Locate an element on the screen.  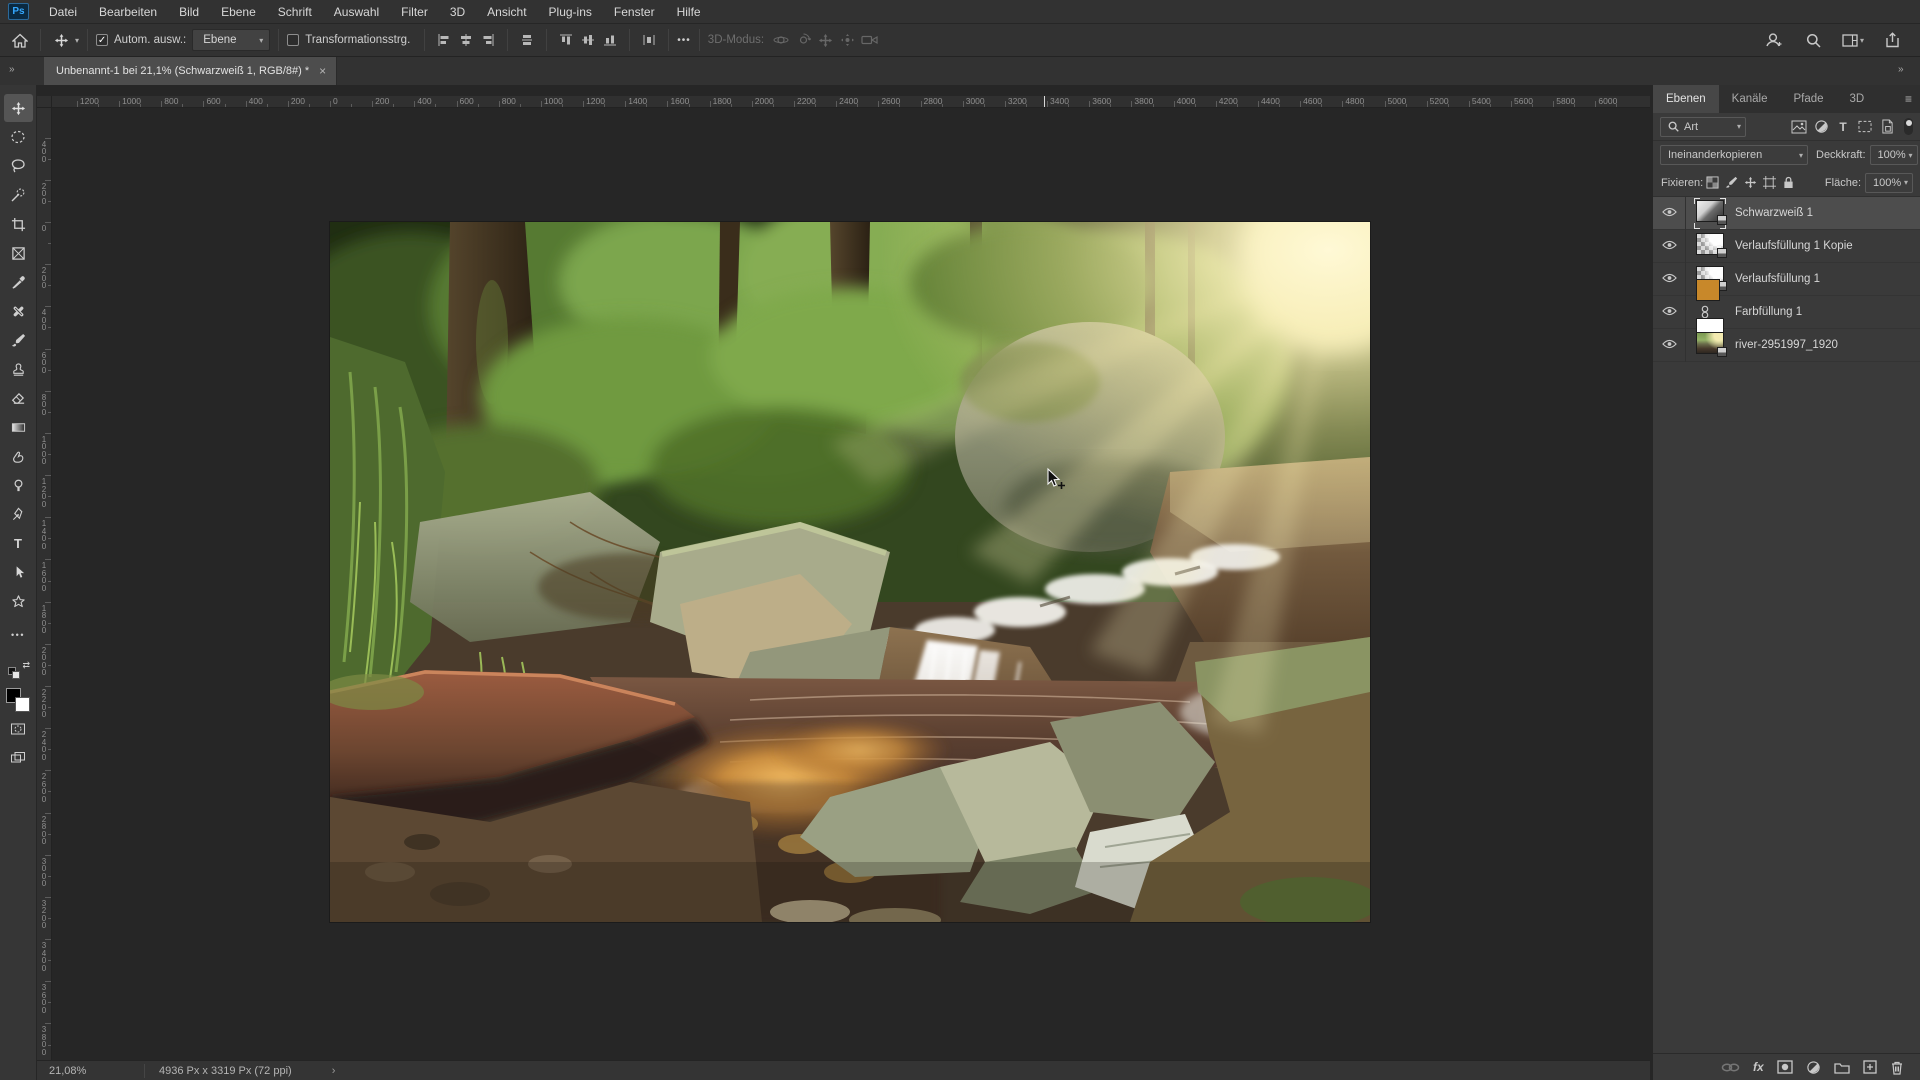
zoom-level-field: 21,08% is located at coordinates (96, 1071).